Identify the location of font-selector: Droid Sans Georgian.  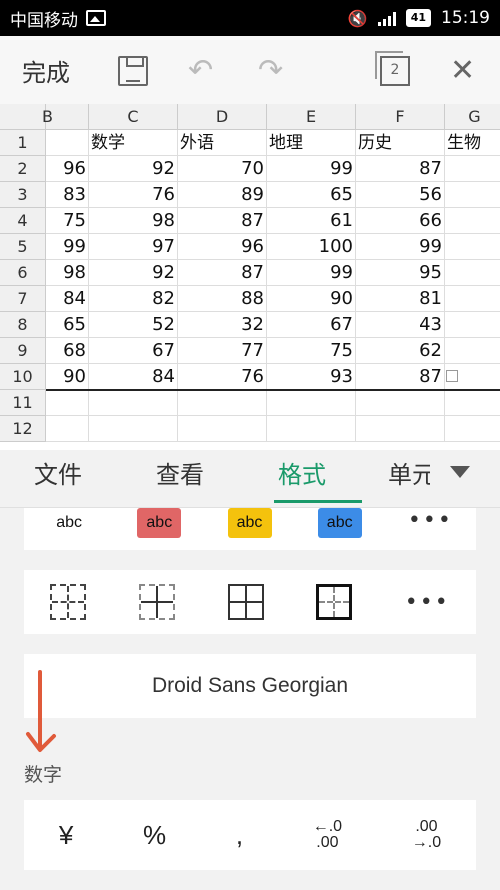
(250, 686).